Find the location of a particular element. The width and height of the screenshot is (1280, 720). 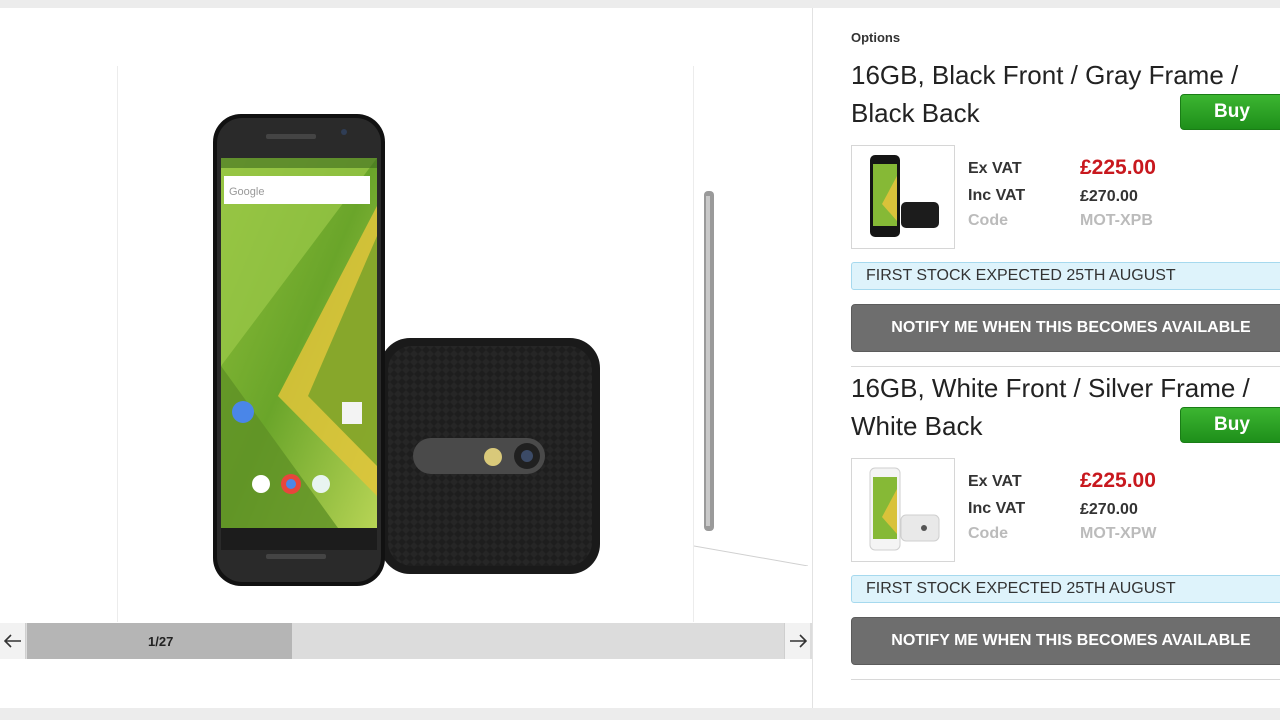

arrow-left-icon is located at coordinates (12, 641).